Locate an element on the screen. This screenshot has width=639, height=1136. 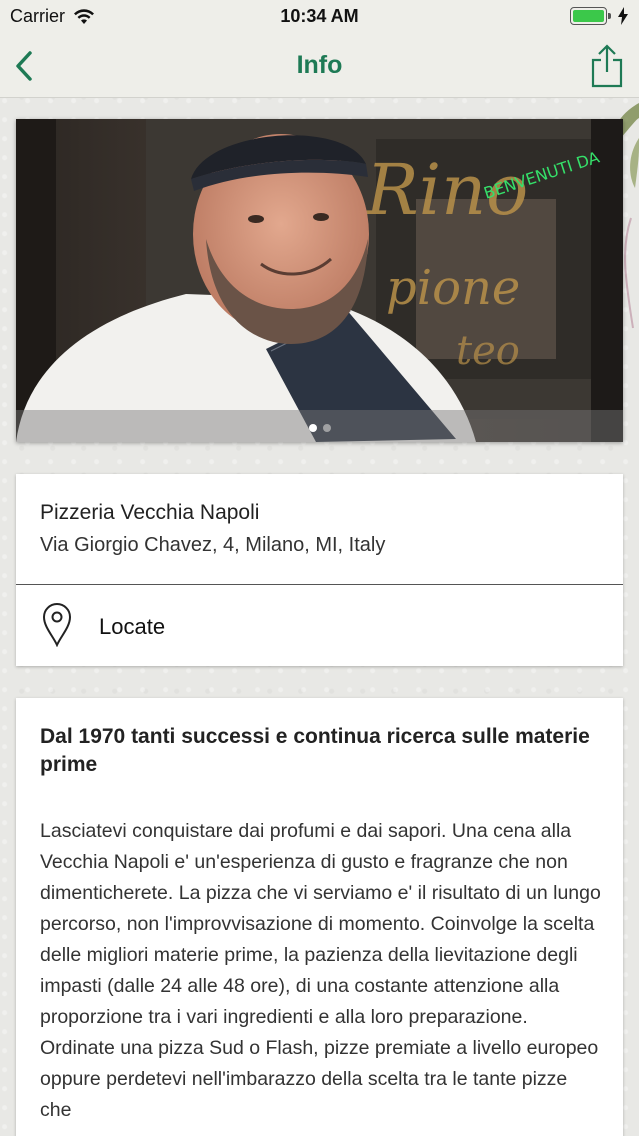
bolt-icon is located at coordinates (623, 16).